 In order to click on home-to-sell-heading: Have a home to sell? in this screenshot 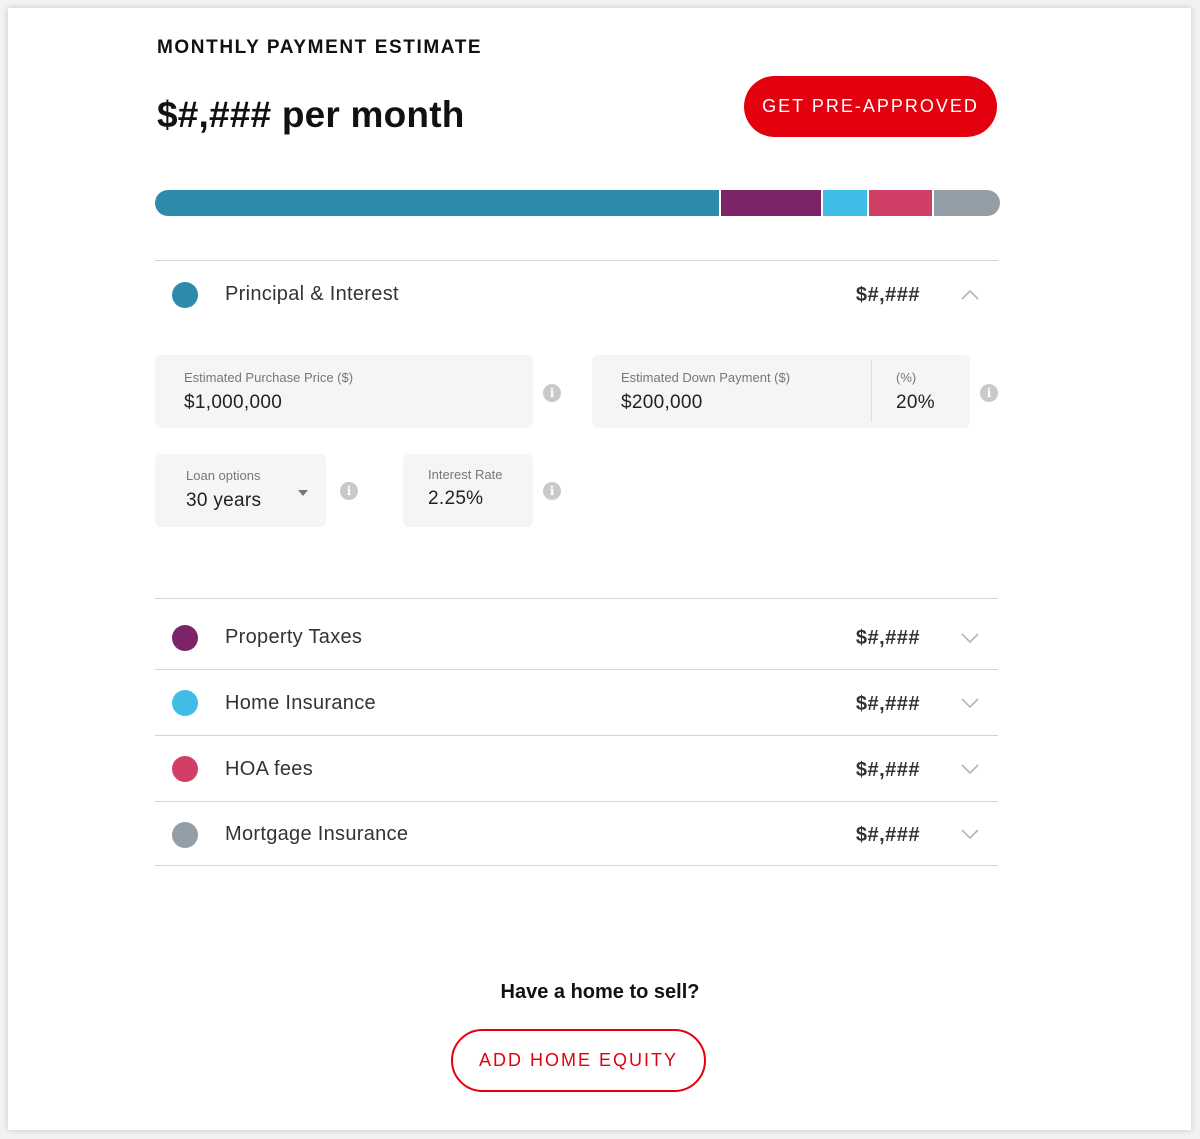, I will do `click(600, 992)`.